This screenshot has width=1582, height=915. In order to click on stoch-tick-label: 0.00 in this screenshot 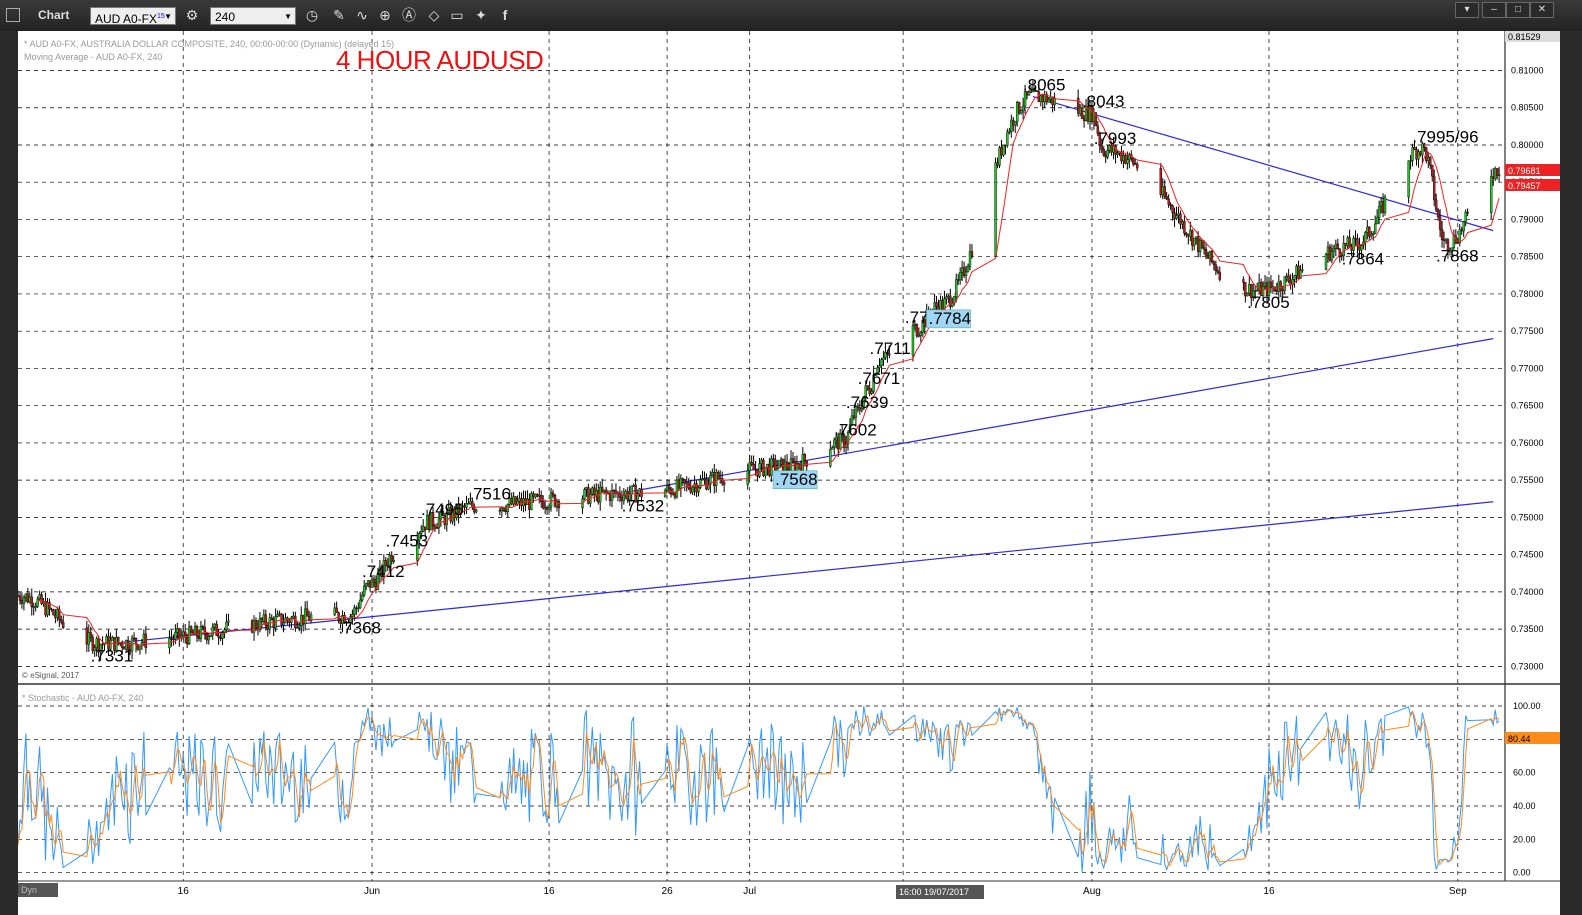, I will do `click(1522, 873)`.